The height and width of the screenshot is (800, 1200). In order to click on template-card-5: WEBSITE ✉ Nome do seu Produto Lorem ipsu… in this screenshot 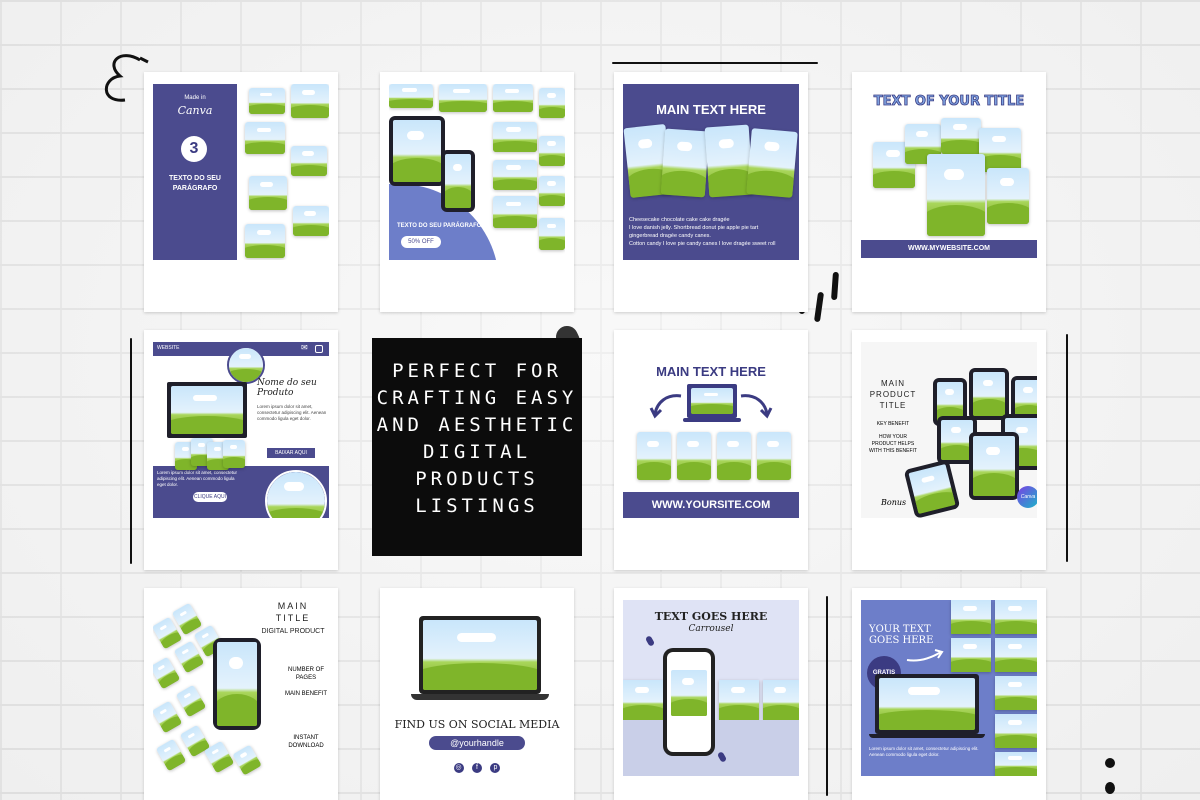, I will do `click(241, 450)`.